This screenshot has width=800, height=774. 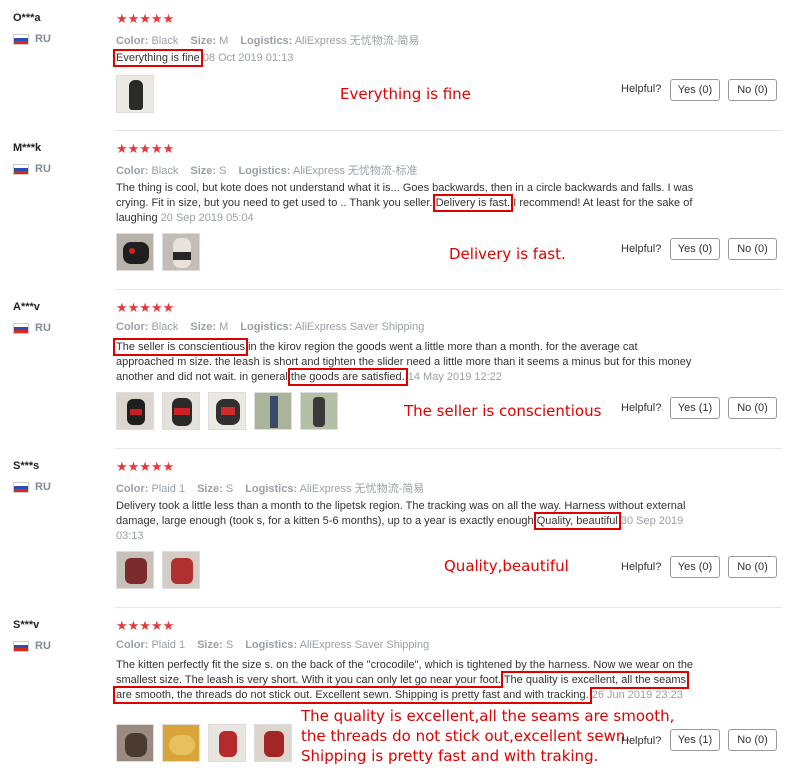 I want to click on review-date: 14 May 2019 12:22, so click(x=453, y=377).